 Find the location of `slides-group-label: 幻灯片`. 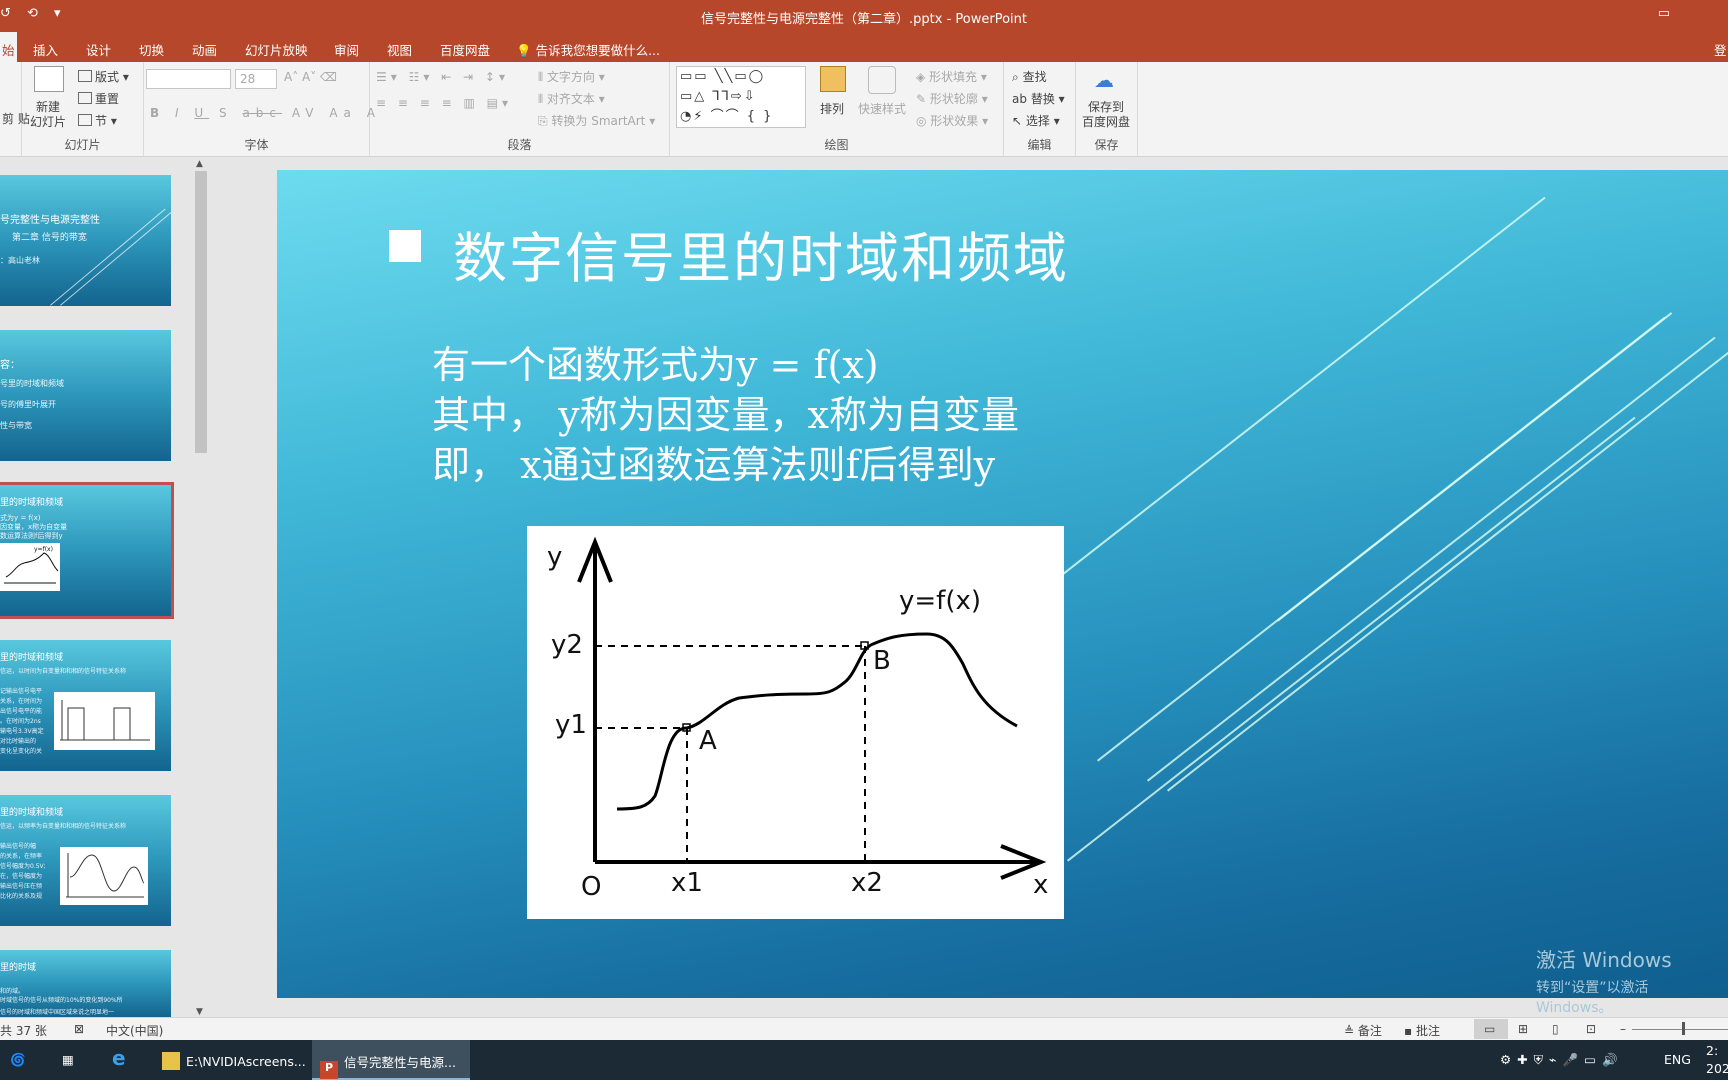

slides-group-label: 幻灯片 is located at coordinates (82, 145).